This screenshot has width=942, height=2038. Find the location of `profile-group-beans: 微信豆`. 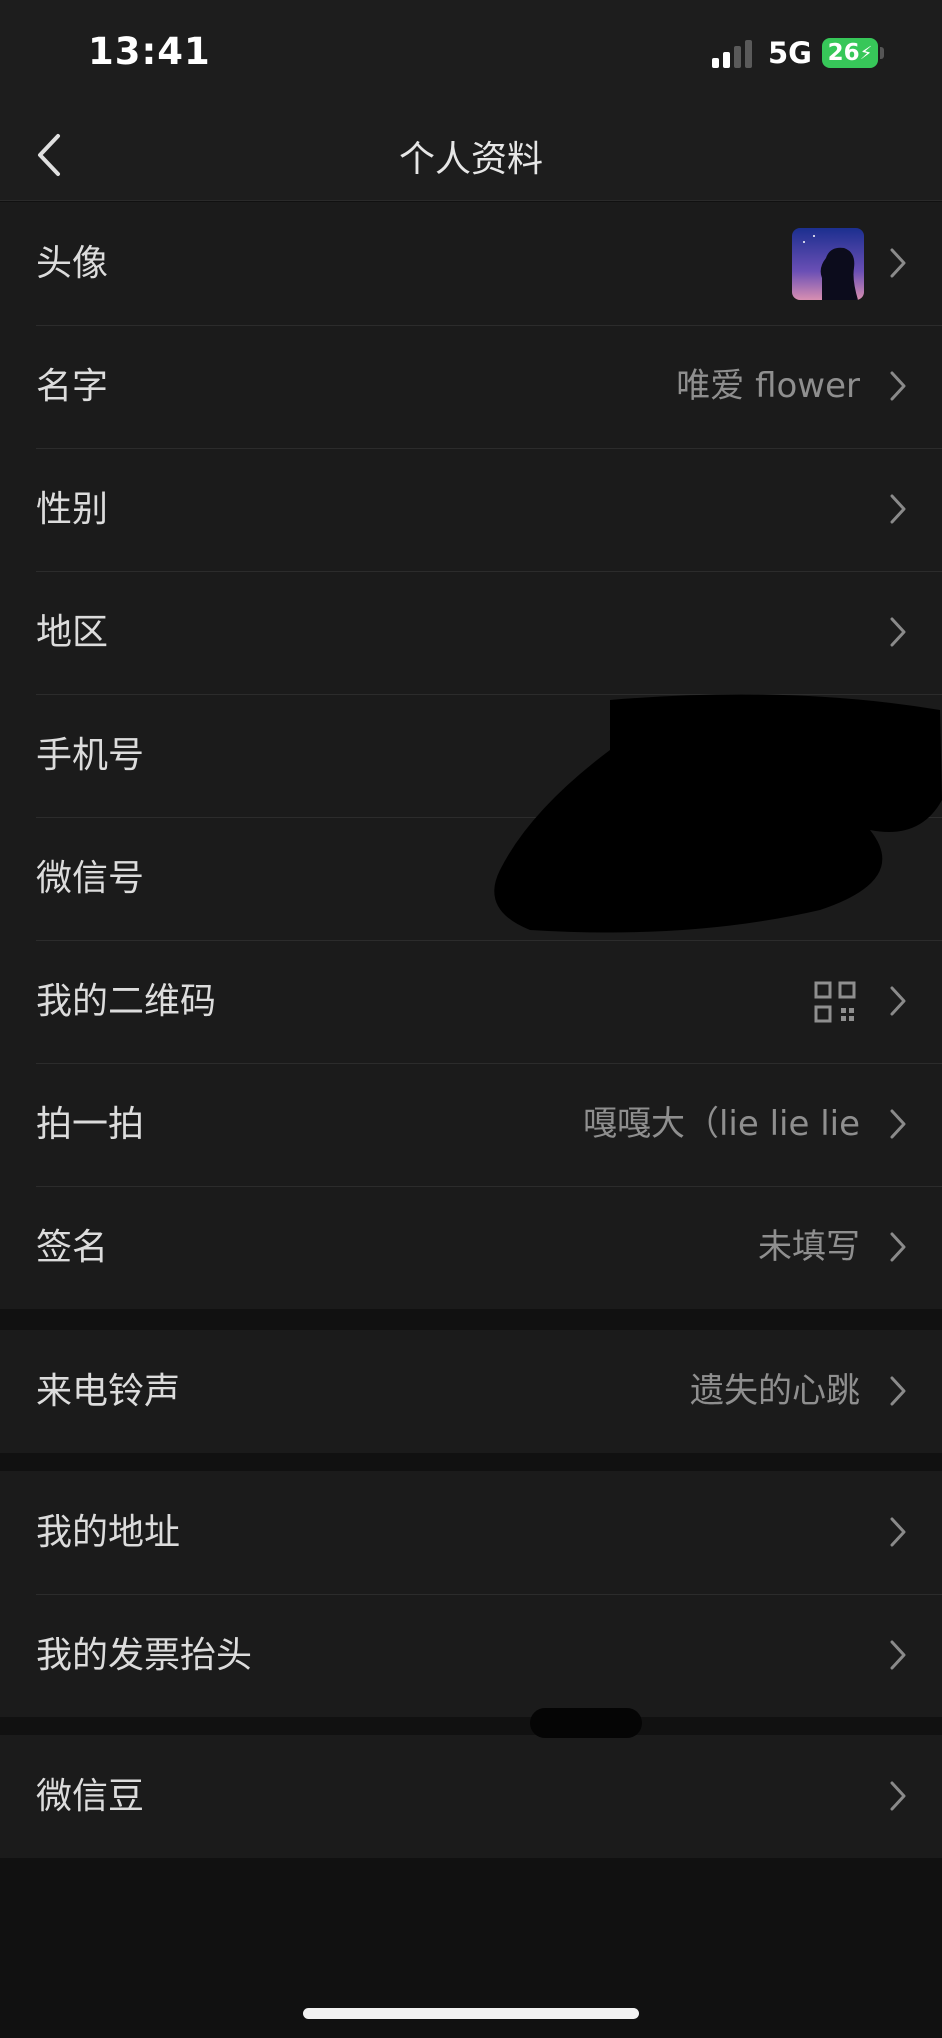

profile-group-beans: 微信豆 is located at coordinates (471, 1796).